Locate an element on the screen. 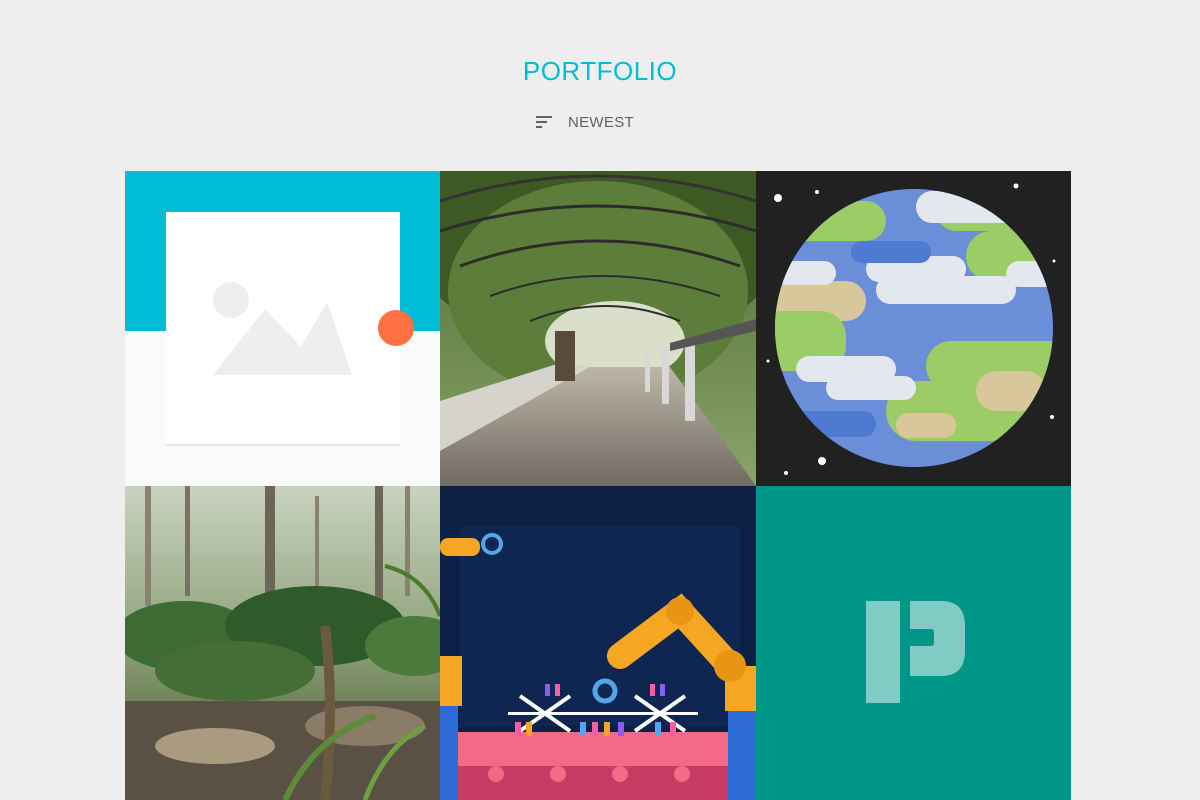 The image size is (1200, 800). gallery-item-planet is located at coordinates (913, 328).